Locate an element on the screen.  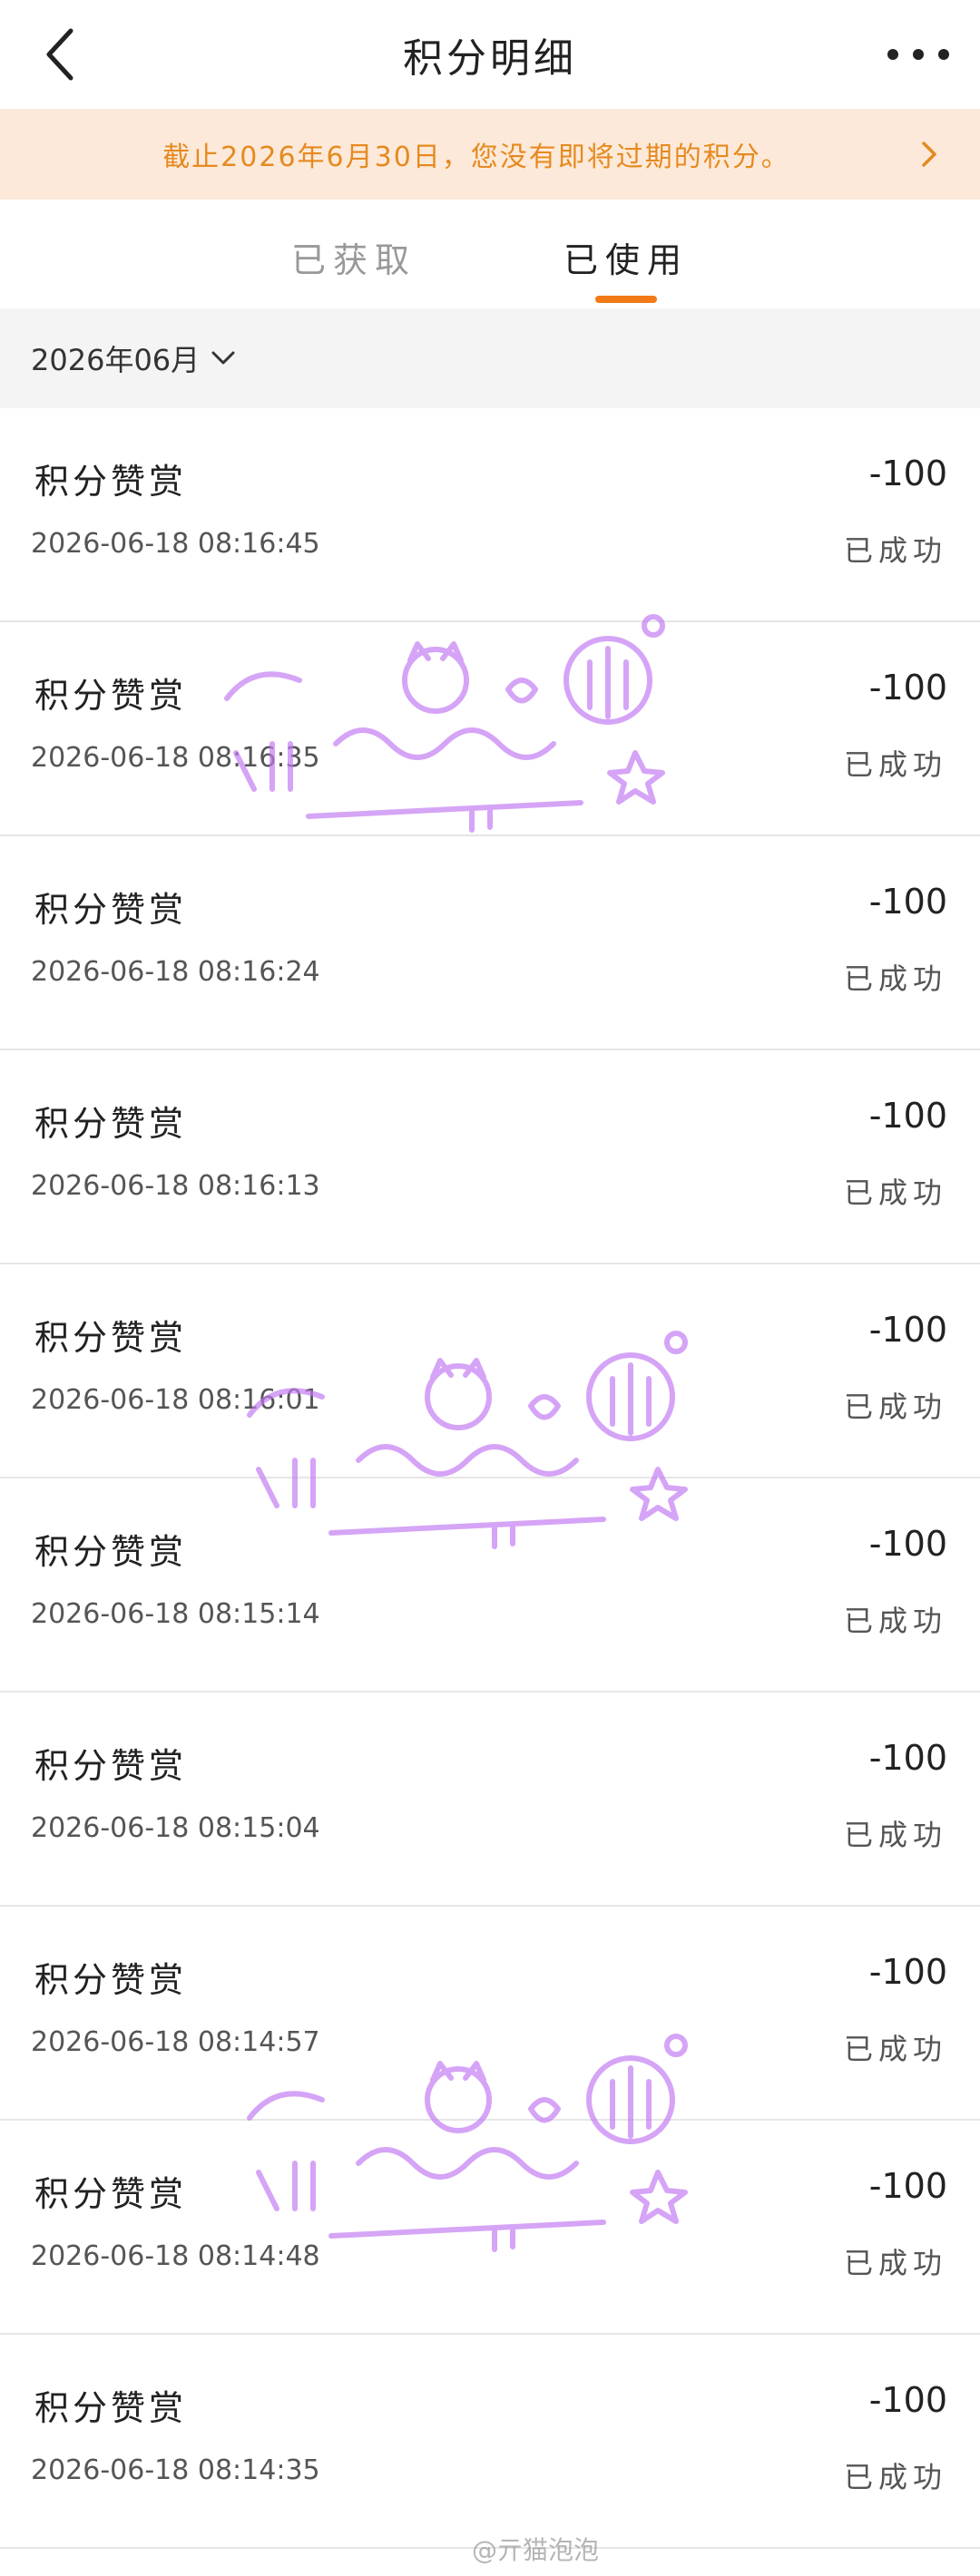
active-tab-indicator is located at coordinates (626, 299).